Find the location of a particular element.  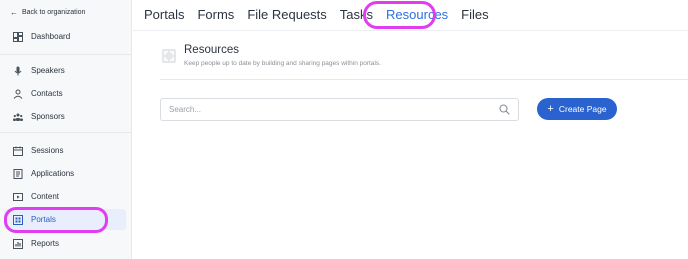

resources-icon is located at coordinates (169, 56).